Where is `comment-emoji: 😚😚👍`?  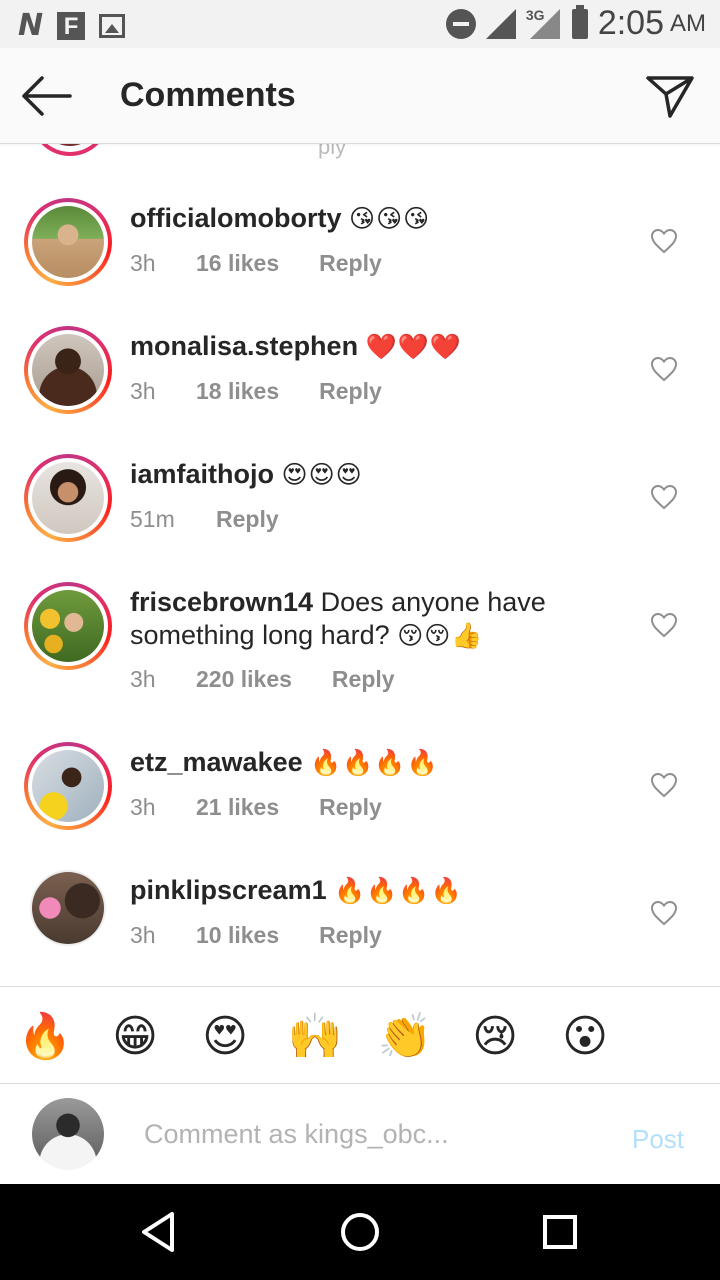 comment-emoji: 😚😚👍 is located at coordinates (440, 636).